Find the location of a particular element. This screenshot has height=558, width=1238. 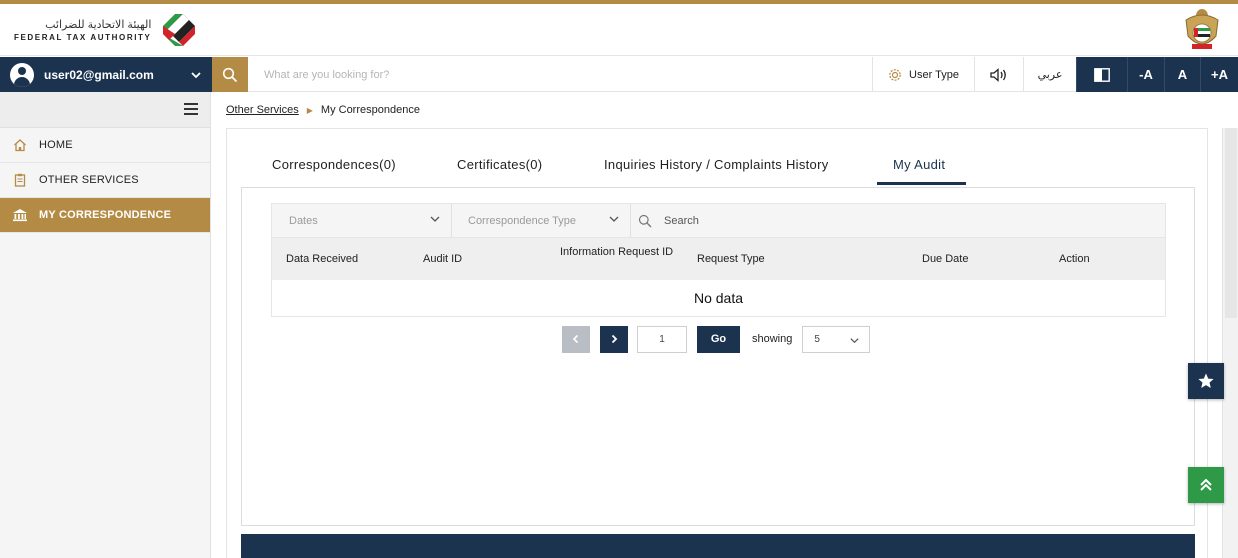

showing-label: showing is located at coordinates (772, 339).